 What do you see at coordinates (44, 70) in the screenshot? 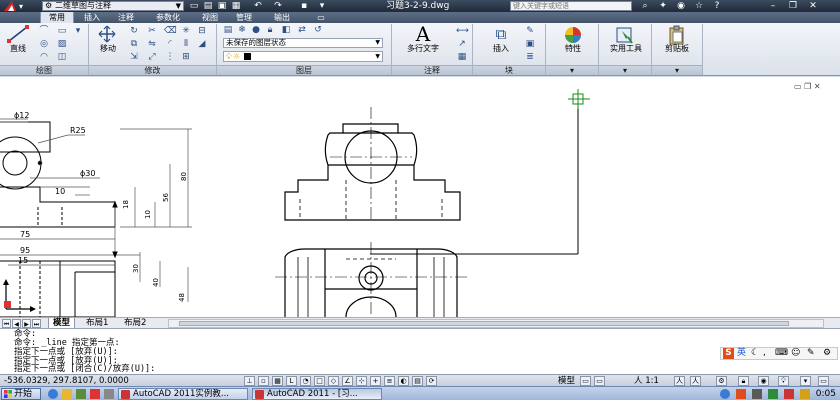
I see `panel-draw-title: 绘图` at bounding box center [44, 70].